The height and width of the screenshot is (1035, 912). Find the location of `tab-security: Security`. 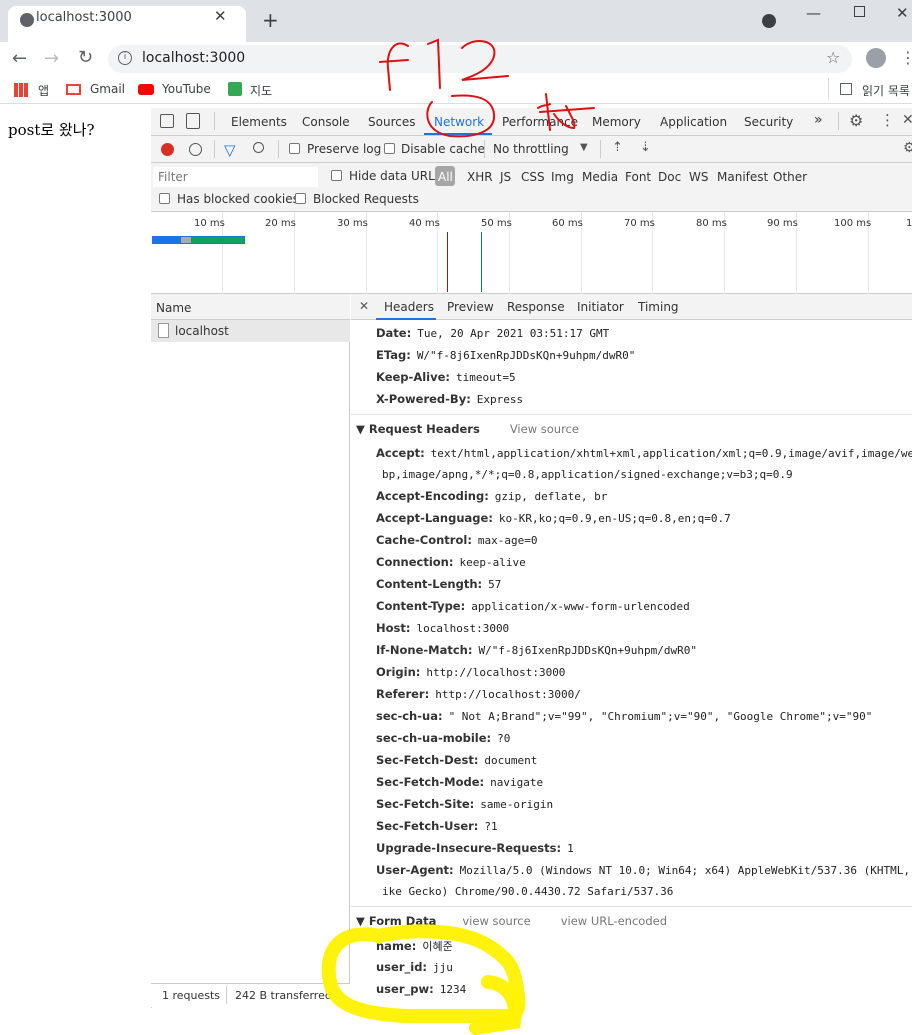

tab-security: Security is located at coordinates (768, 122).